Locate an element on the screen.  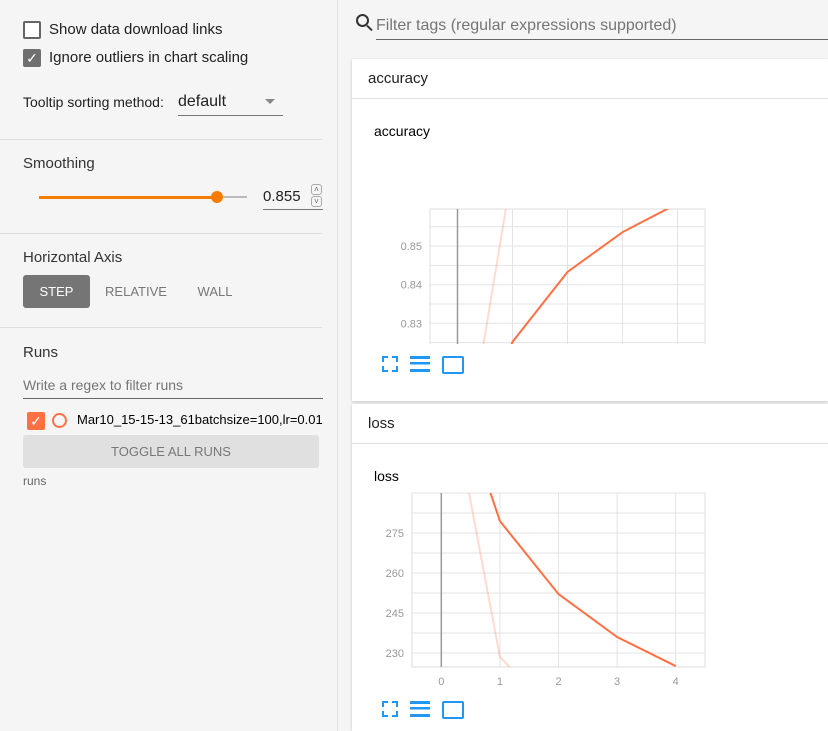
x-tick-label: 0 is located at coordinates (441, 682).